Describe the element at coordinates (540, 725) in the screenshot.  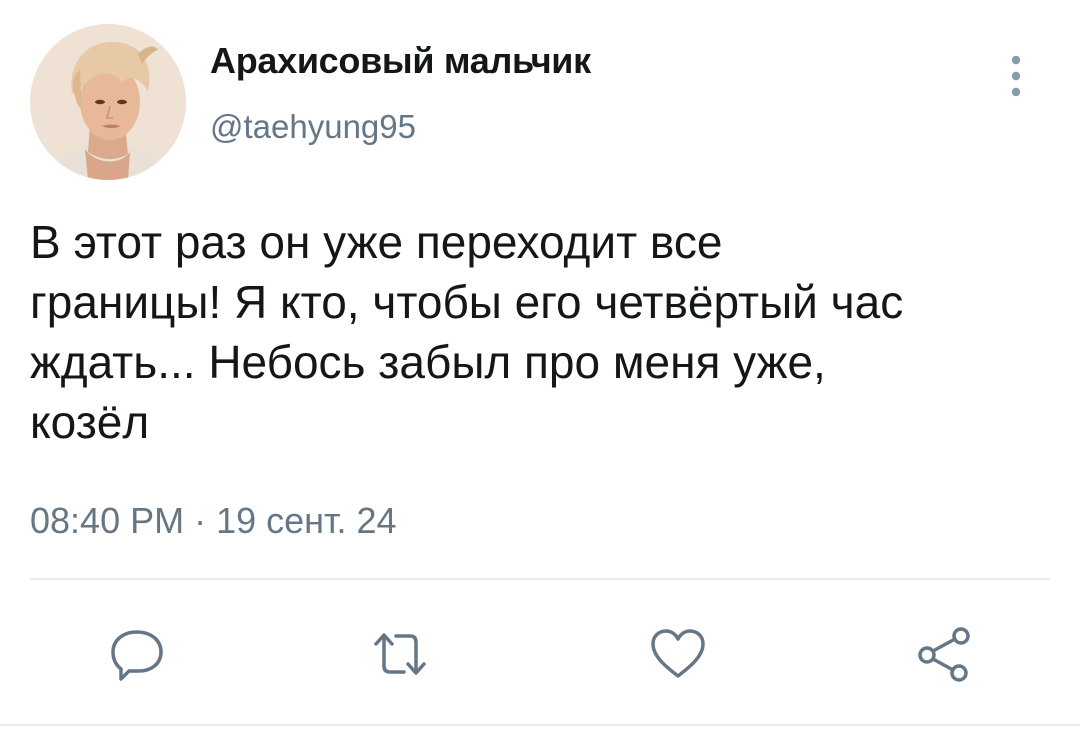
I see `bottom-divider` at that location.